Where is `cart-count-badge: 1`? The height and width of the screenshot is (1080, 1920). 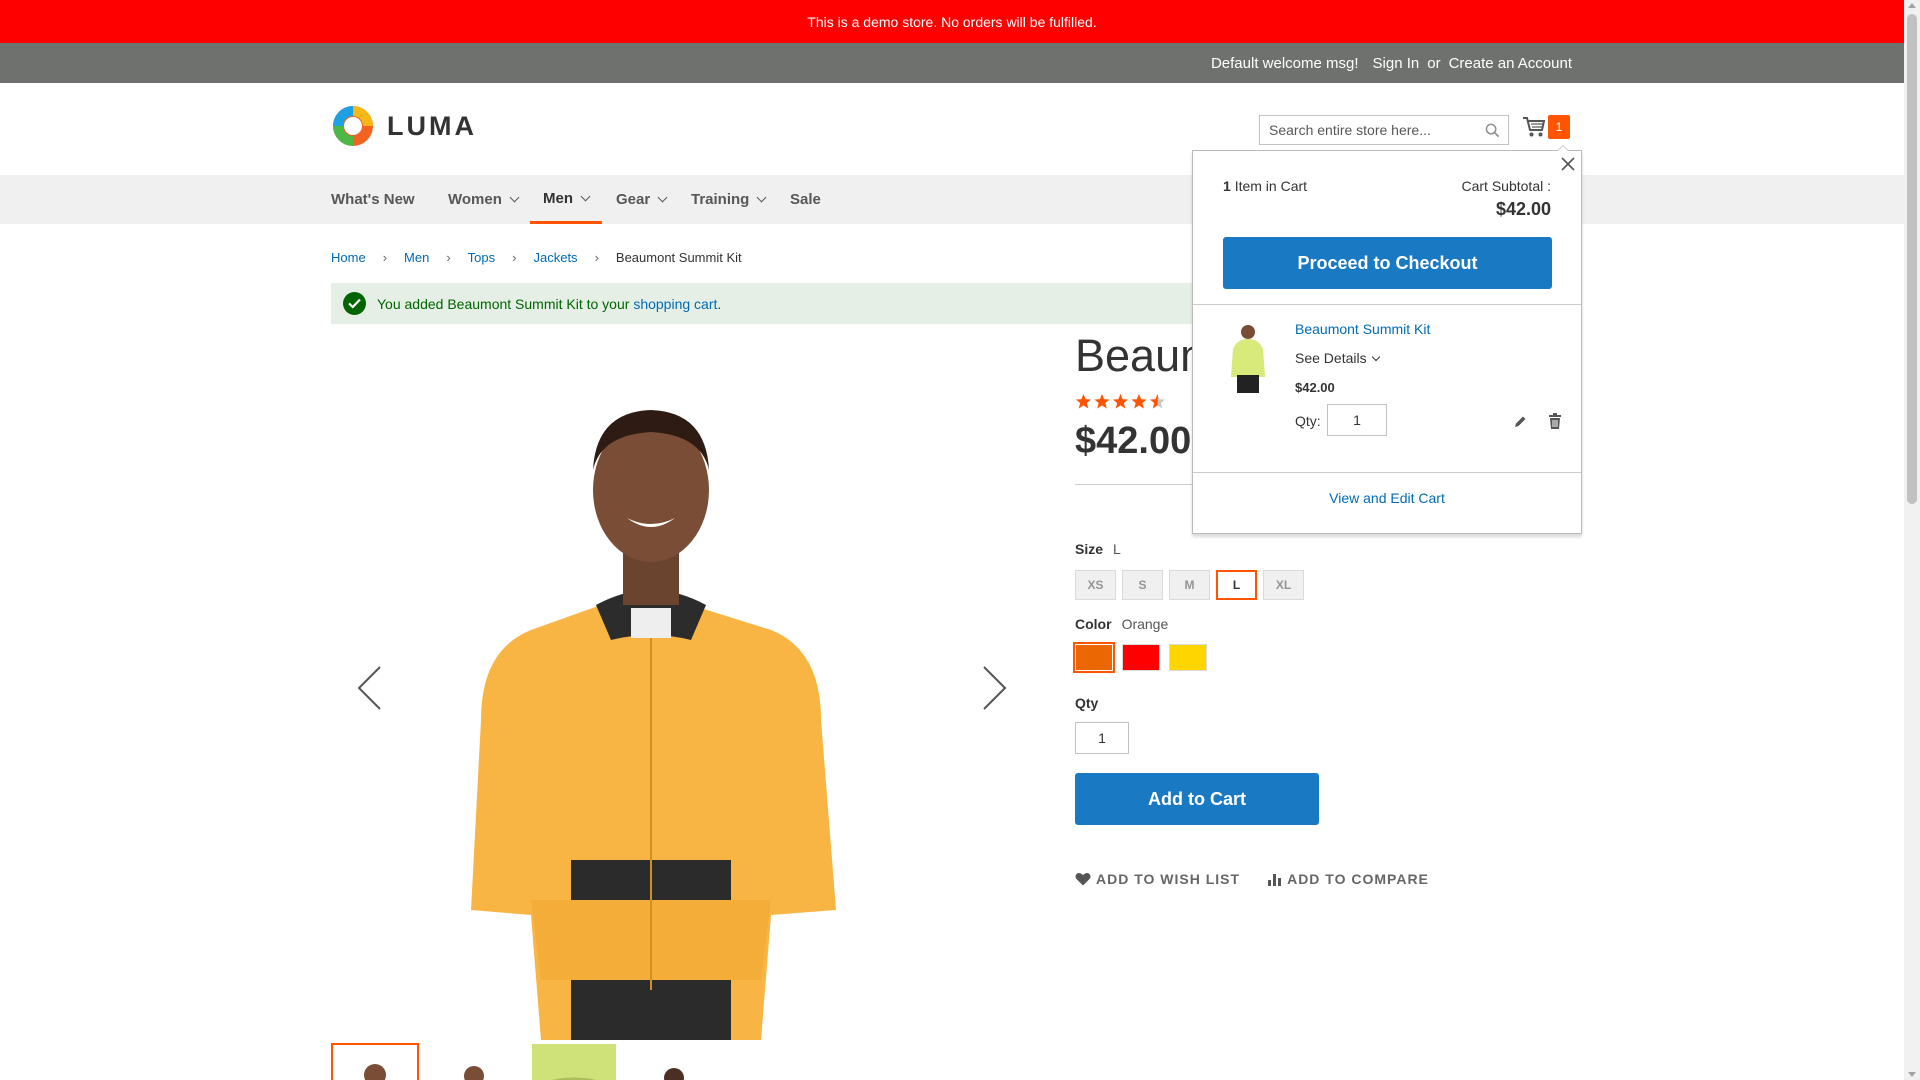 cart-count-badge: 1 is located at coordinates (1559, 127).